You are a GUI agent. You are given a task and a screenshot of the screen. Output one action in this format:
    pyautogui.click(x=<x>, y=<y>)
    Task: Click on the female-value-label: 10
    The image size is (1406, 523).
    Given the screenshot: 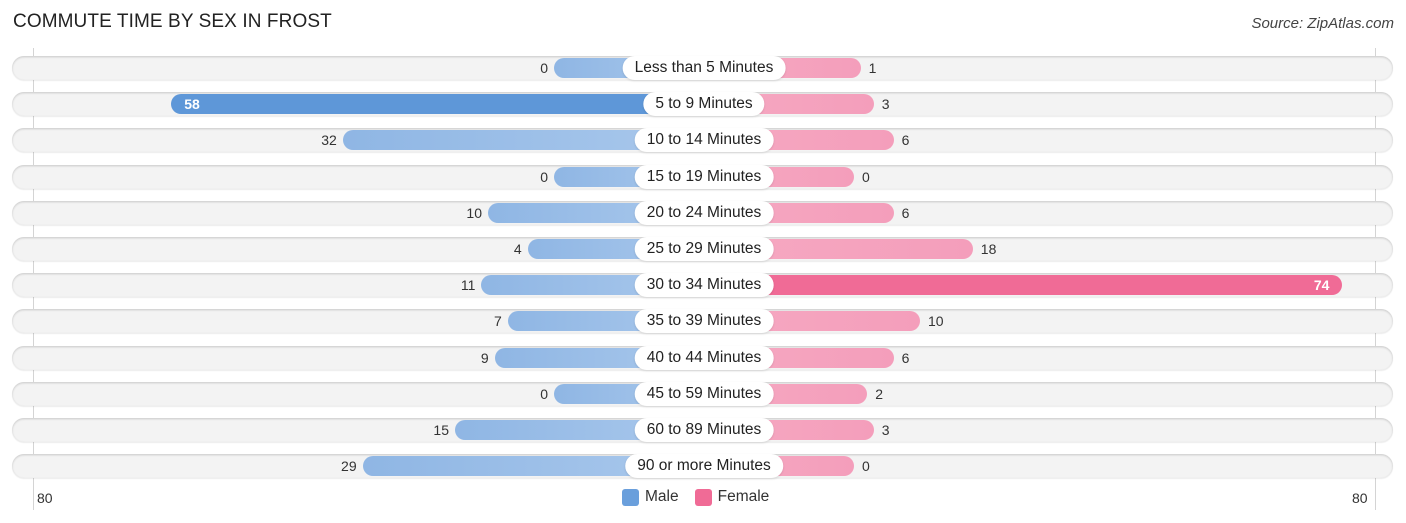 What is the action you would take?
    pyautogui.click(x=936, y=321)
    